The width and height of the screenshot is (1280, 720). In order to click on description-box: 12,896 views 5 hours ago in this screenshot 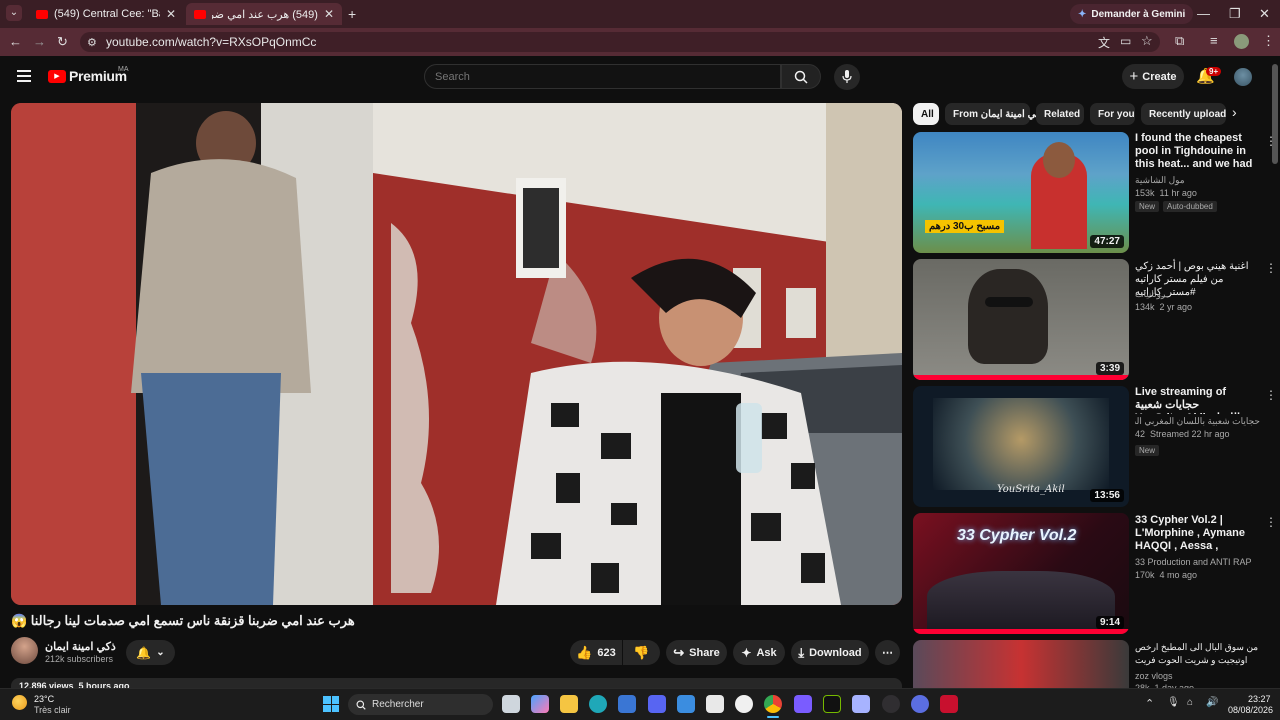, I will do `click(456, 683)`.